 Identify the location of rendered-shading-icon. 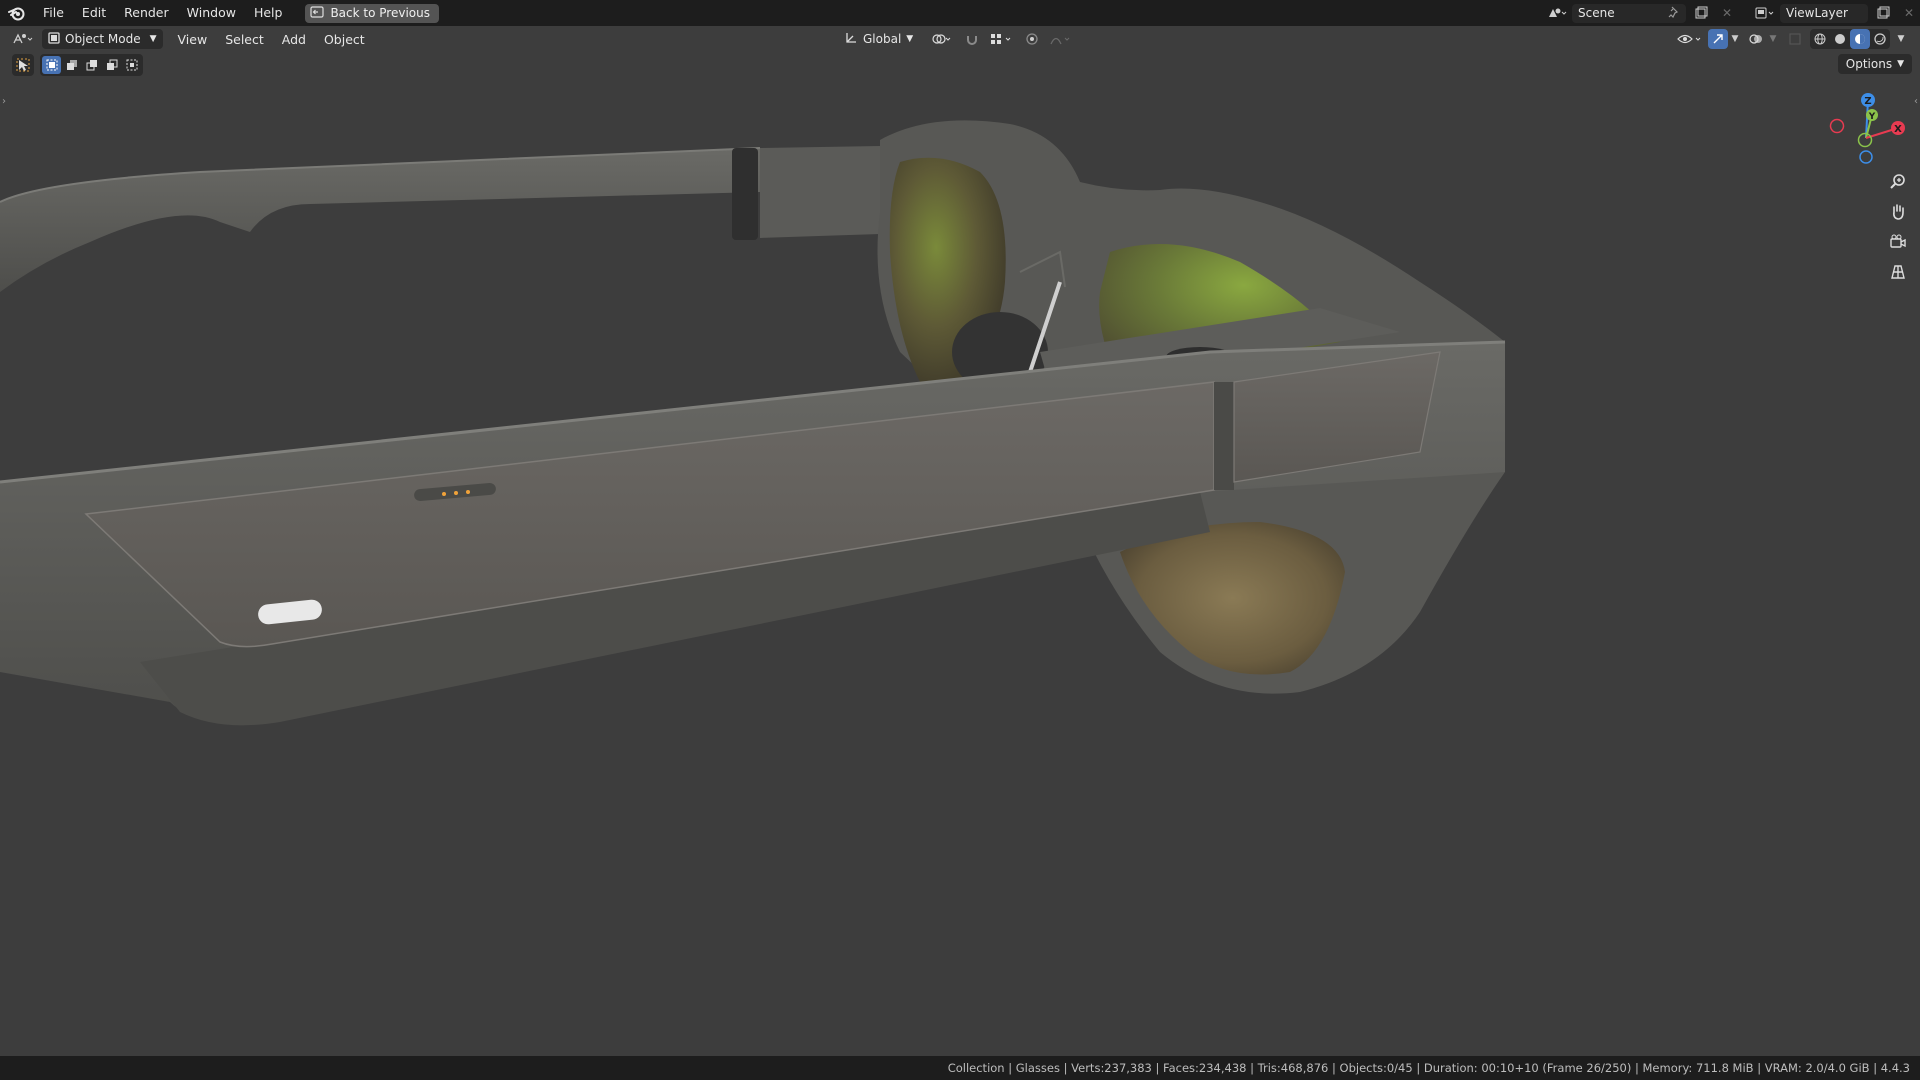
(1880, 39).